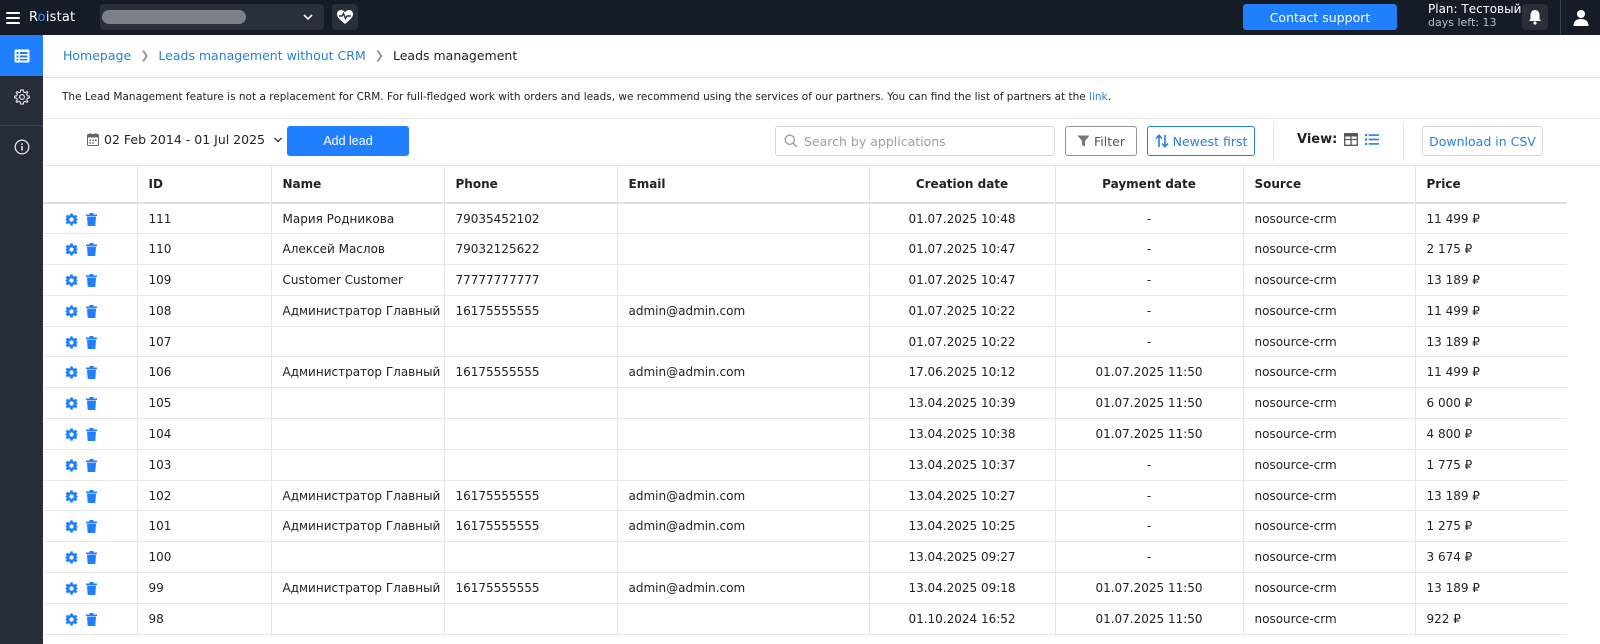 This screenshot has height=644, width=1600. I want to click on date-range-picker: 02 Feb 2014 - 01 Jul 2025, so click(185, 139).